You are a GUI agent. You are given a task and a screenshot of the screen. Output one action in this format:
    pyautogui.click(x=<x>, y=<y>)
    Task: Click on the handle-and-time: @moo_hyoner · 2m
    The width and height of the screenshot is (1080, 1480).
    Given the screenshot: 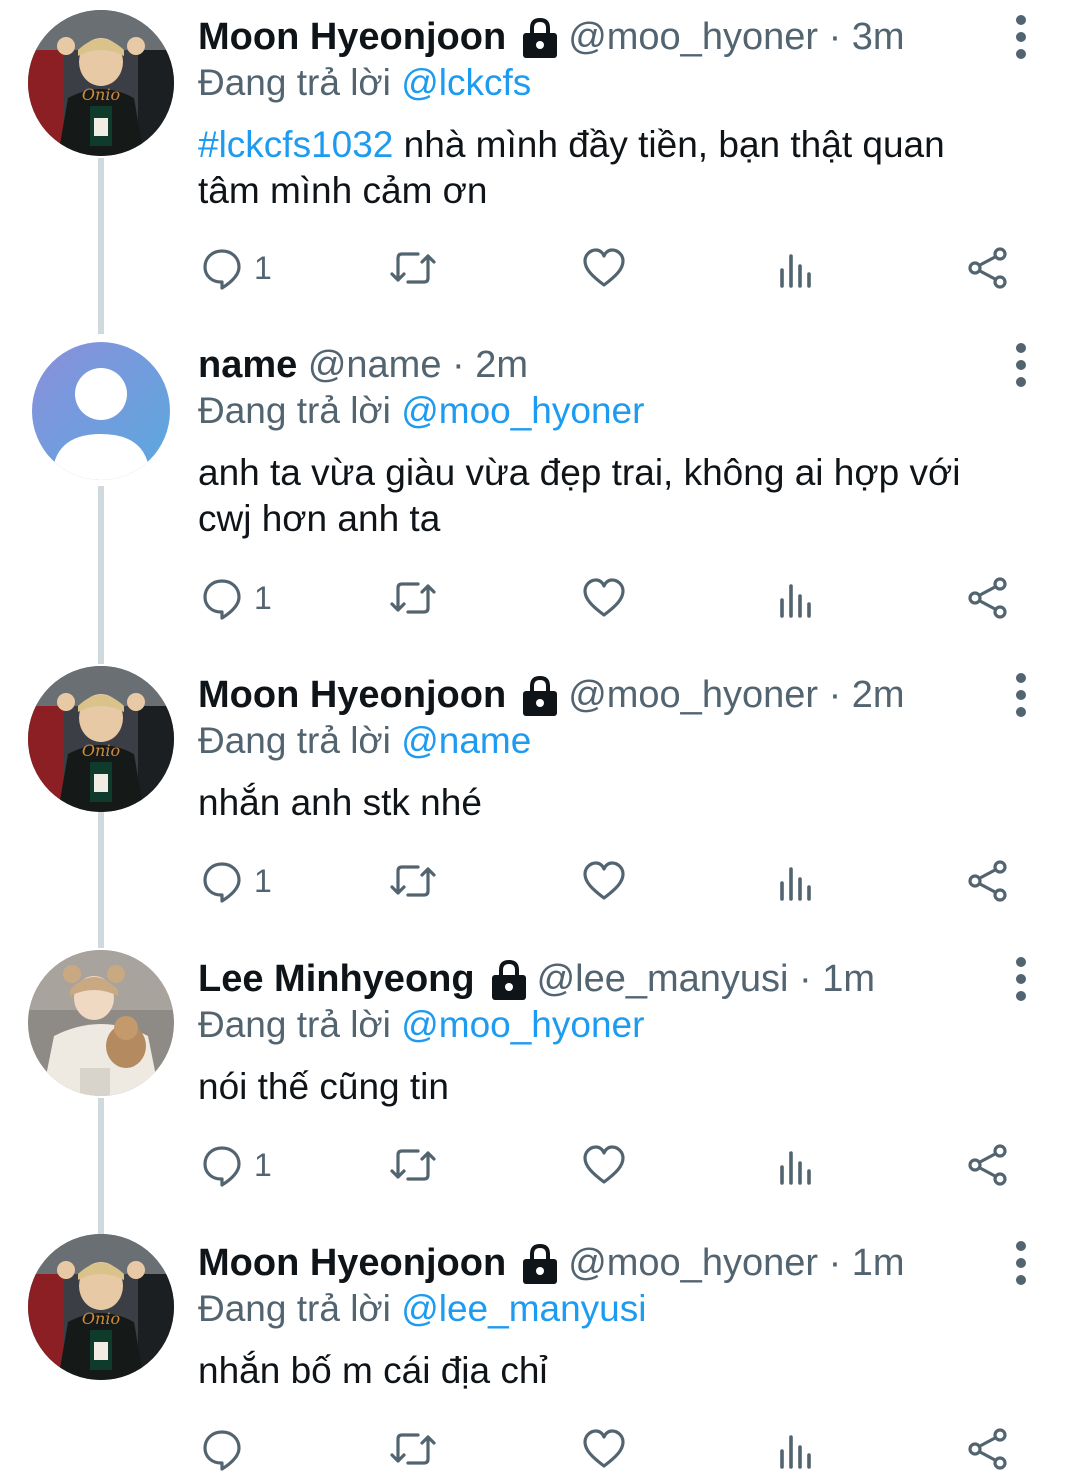 What is the action you would take?
    pyautogui.click(x=736, y=695)
    